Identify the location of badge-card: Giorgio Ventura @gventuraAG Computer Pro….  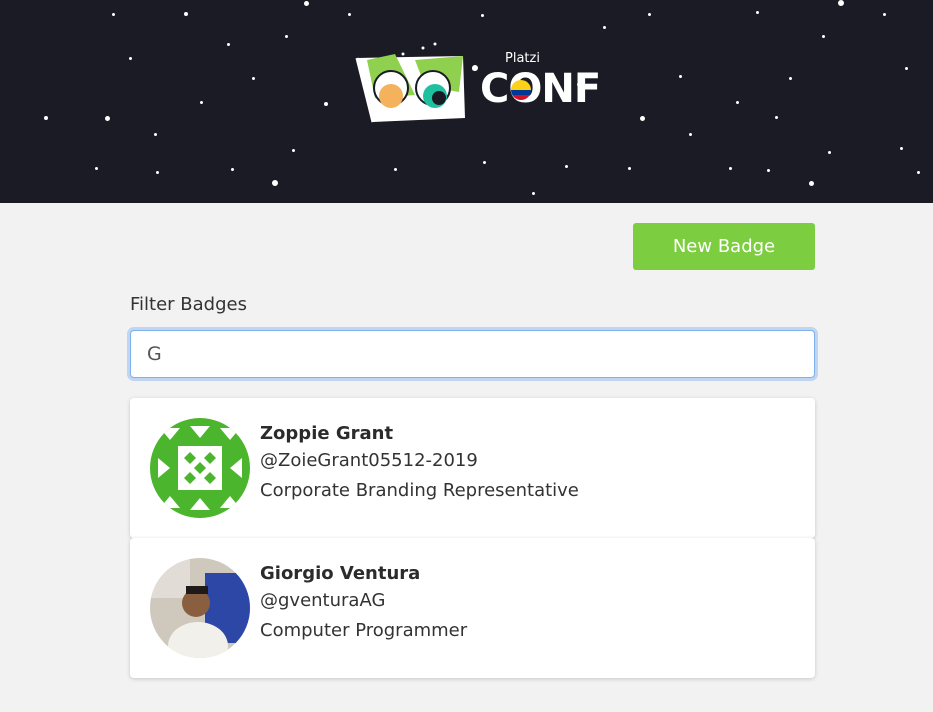
(472, 608).